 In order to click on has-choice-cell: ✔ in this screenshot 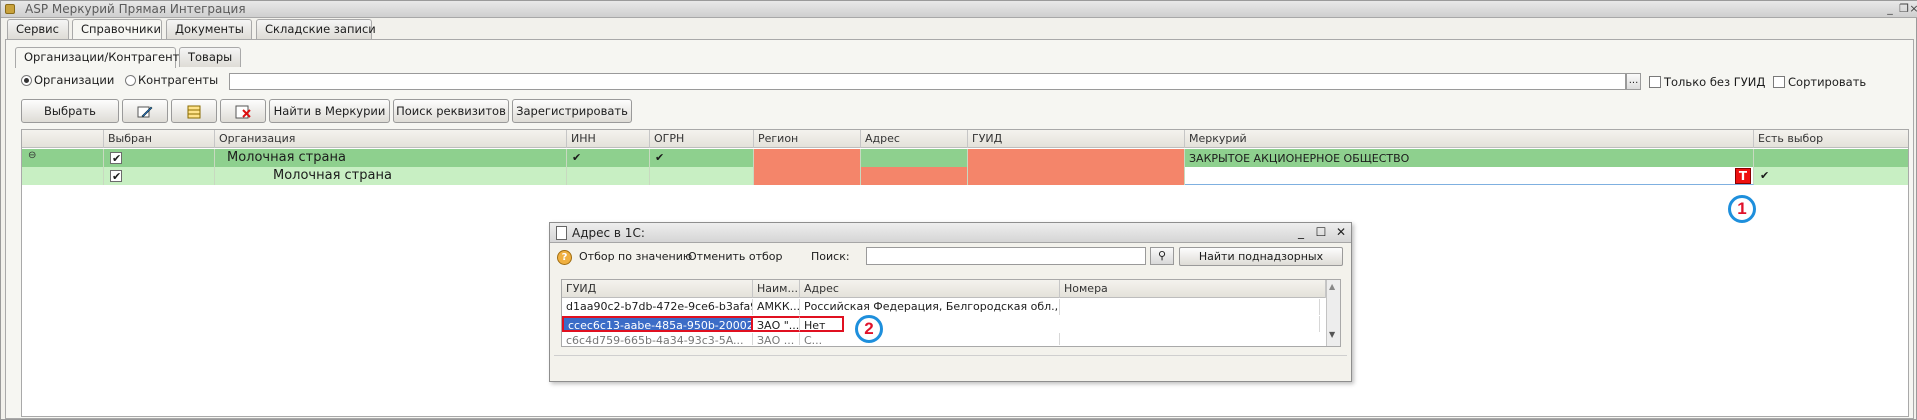, I will do `click(1832, 176)`.